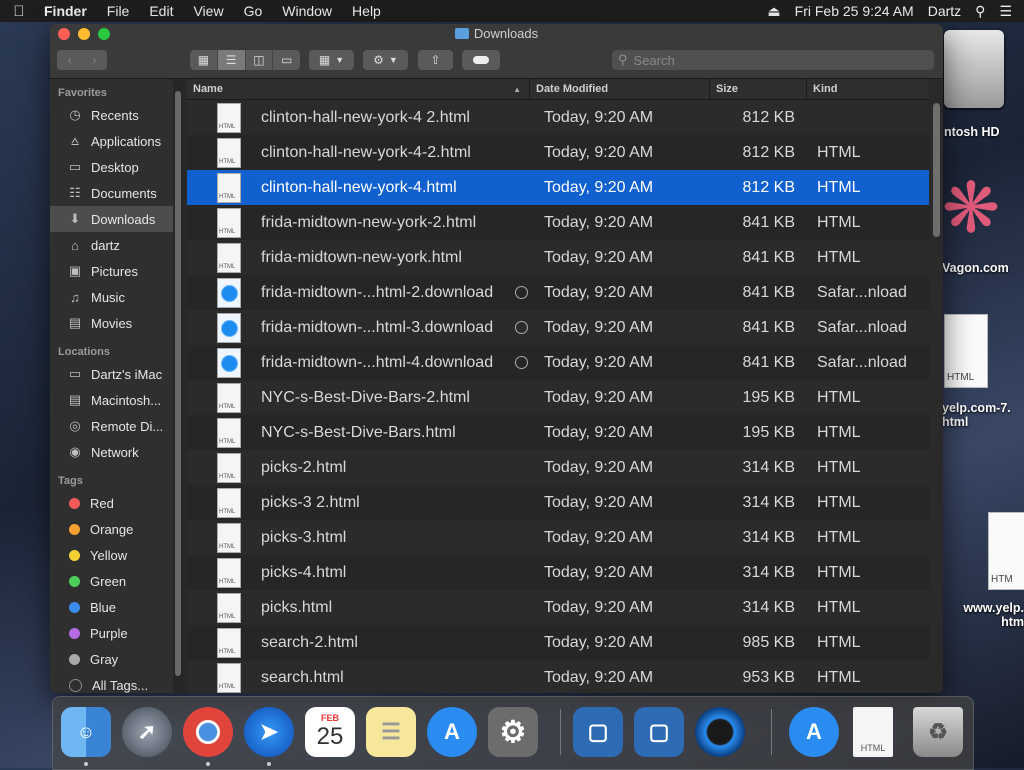 The width and height of the screenshot is (1024, 770). I want to click on table-row: search.html Today, 9:20 AM 953 KB HTML, so click(558, 676).